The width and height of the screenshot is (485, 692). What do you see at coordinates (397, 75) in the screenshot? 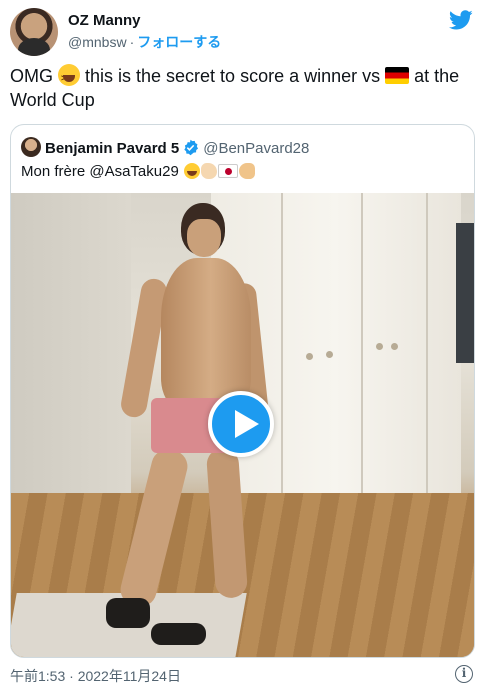
I see `germany-flag-icon` at bounding box center [397, 75].